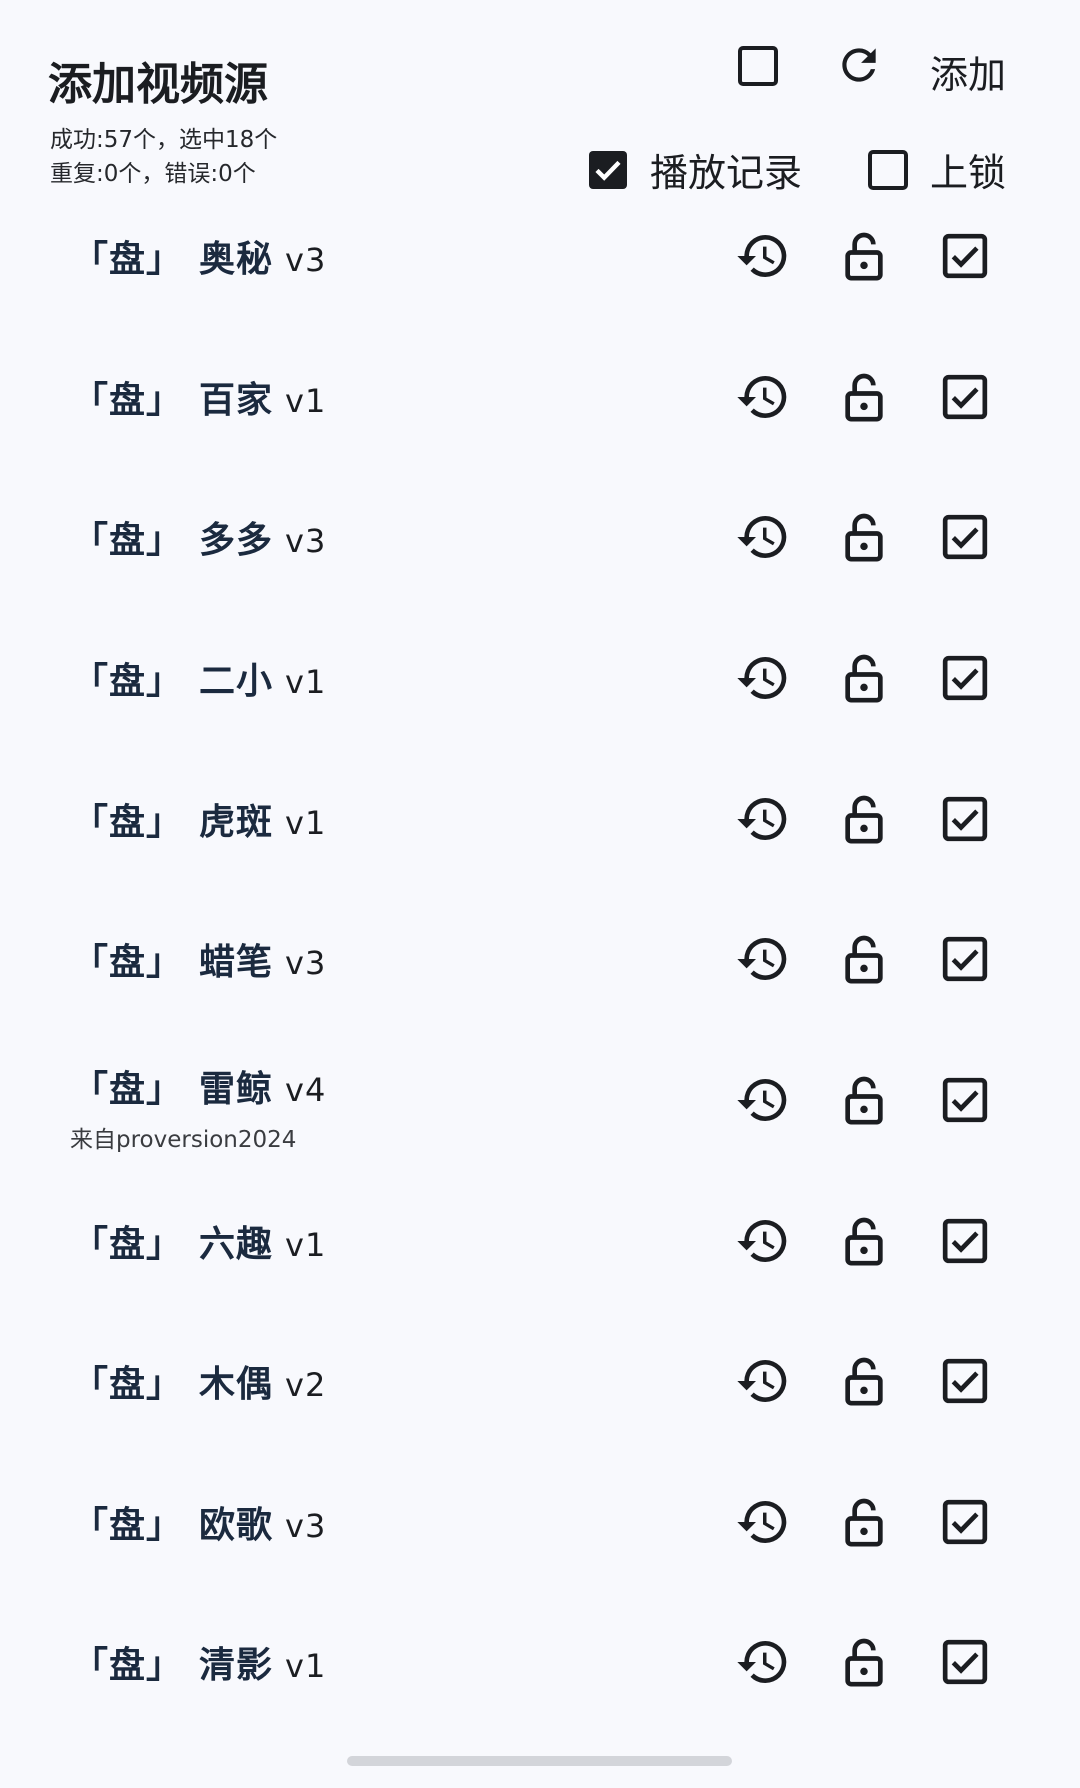 The height and width of the screenshot is (1788, 1080). I want to click on lock-toggle: 上锁, so click(935, 169).